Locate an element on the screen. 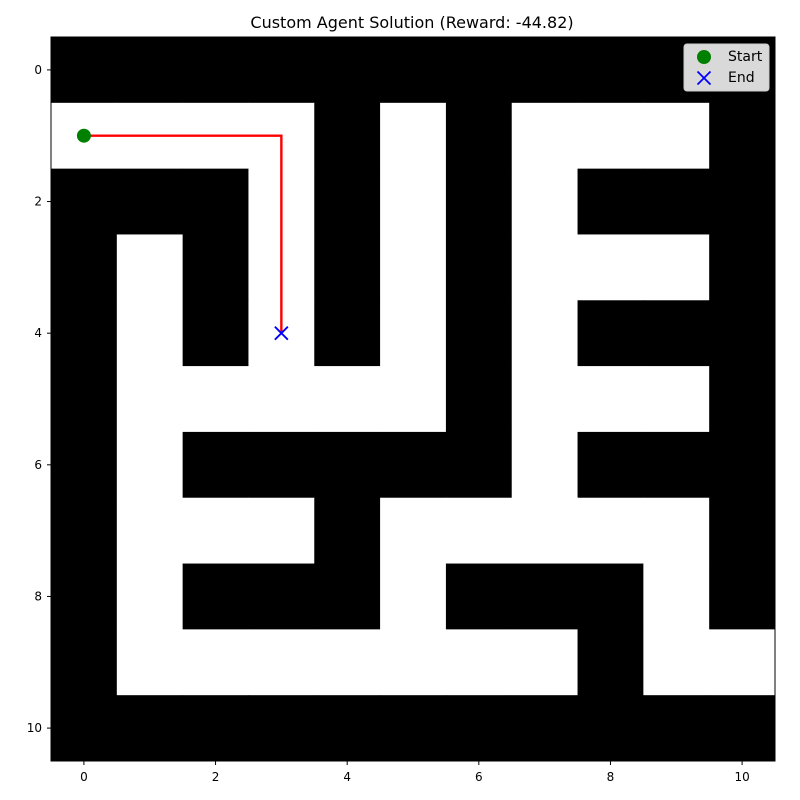 This screenshot has height=800, width=800. x-axis-ticks: 0 2 4 6 8 10 is located at coordinates (415, 772).